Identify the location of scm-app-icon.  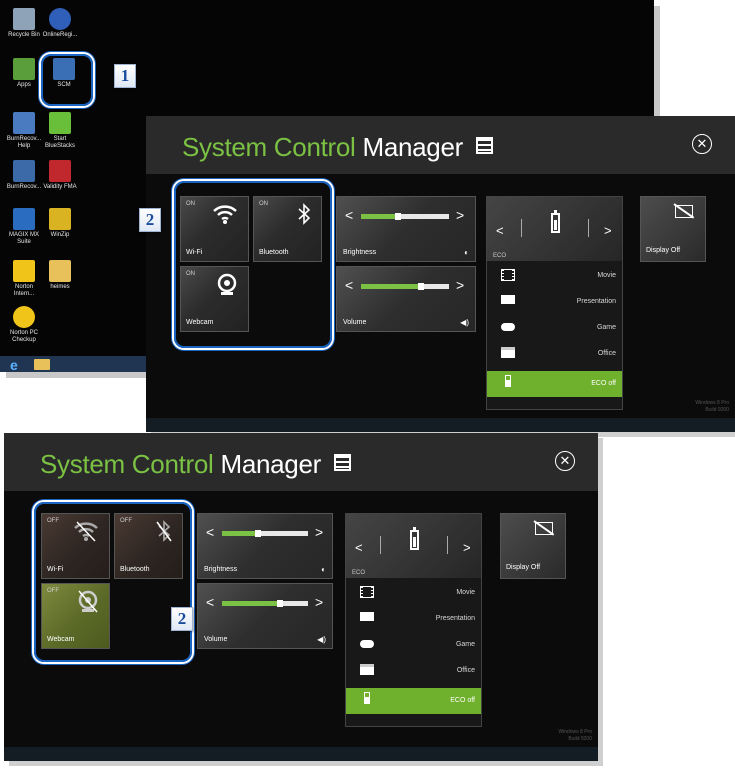
(484, 145).